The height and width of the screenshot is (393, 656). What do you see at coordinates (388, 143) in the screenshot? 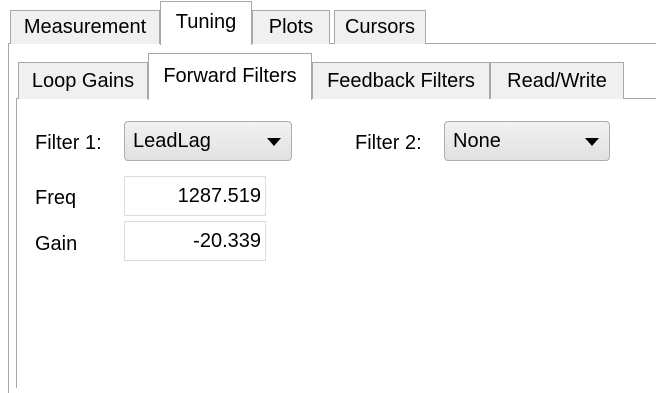
I see `filter2-label: Filter 2:` at bounding box center [388, 143].